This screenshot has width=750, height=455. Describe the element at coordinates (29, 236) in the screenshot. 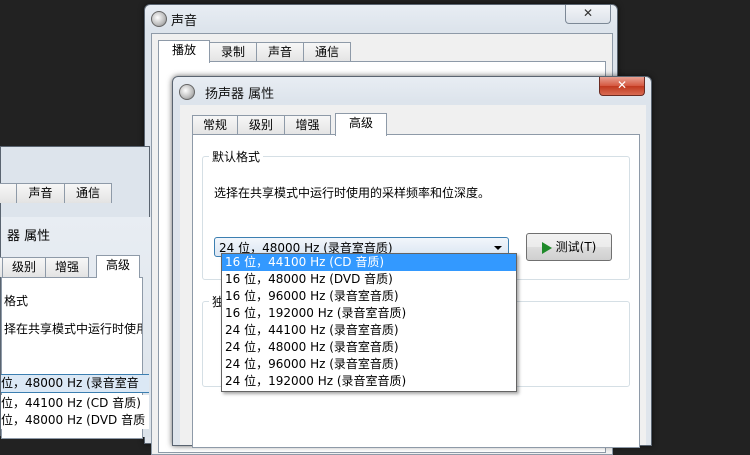

I see `left-inner-title: 器 属性` at that location.